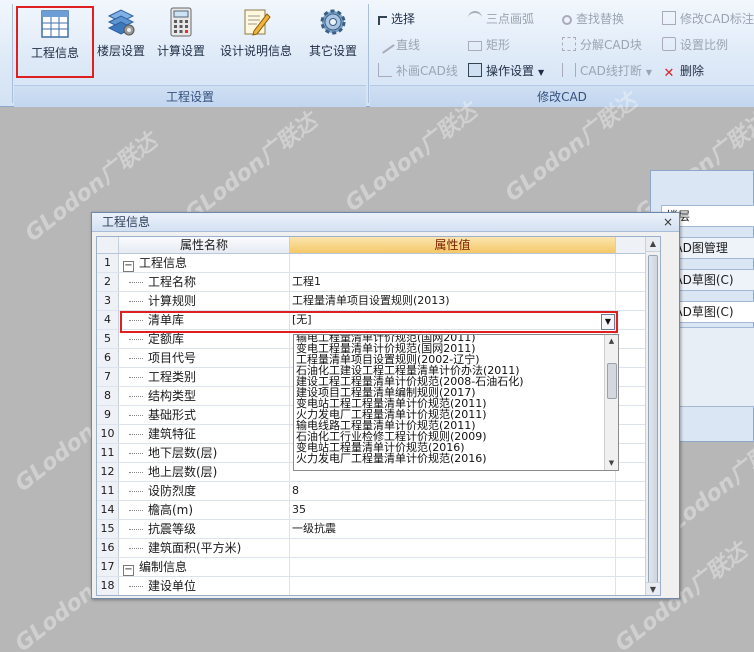  I want to click on table-row: 14 檐高(m) 35, so click(378, 510).